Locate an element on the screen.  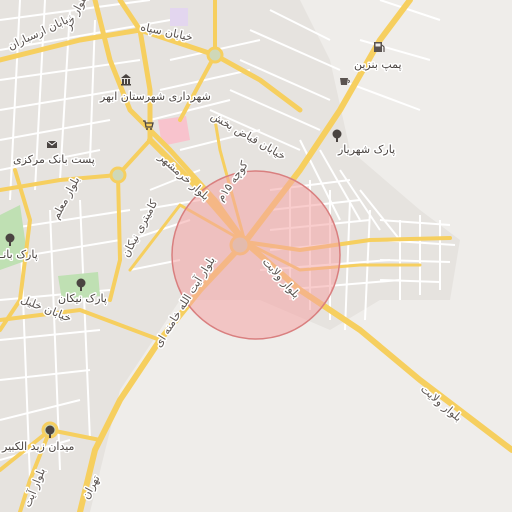
label-gas-station: پمپ بنزین is located at coordinates (378, 64).